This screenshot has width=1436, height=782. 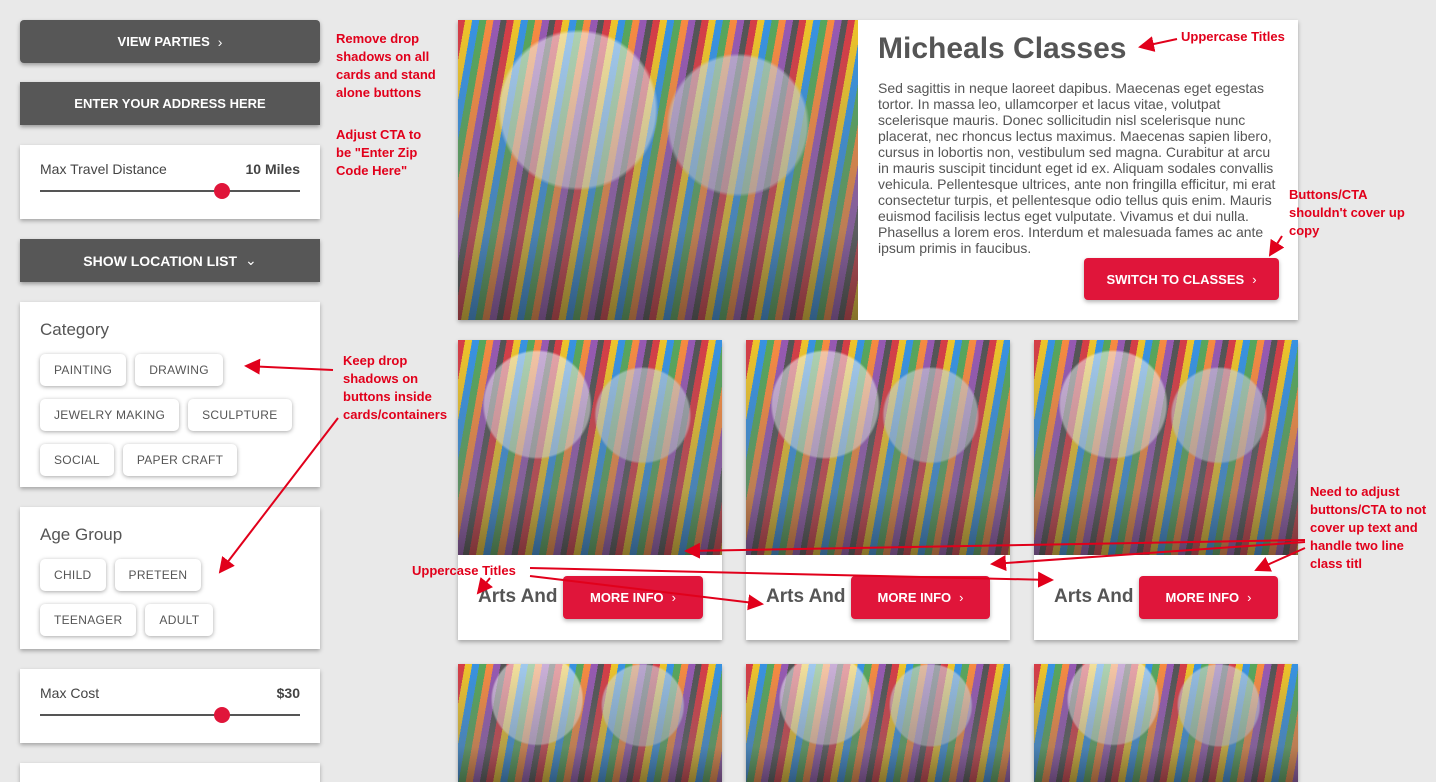 What do you see at coordinates (1233, 36) in the screenshot?
I see `annotation-uppercase-hero: Uppercase Titles` at bounding box center [1233, 36].